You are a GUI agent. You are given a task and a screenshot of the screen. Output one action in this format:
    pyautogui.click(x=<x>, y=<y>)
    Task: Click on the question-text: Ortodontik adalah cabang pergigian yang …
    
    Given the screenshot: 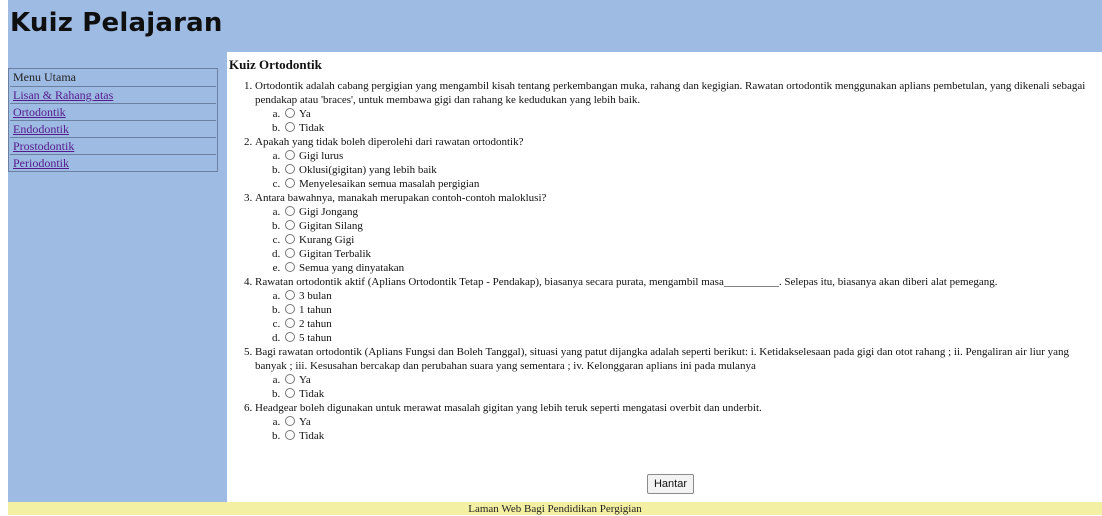 What is the action you would take?
    pyautogui.click(x=670, y=93)
    